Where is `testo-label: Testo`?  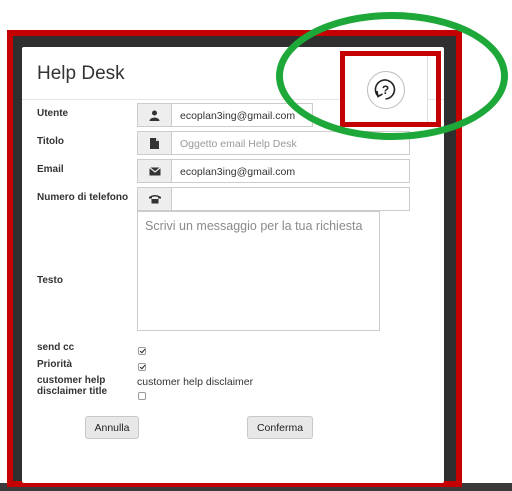 testo-label: Testo is located at coordinates (50, 280).